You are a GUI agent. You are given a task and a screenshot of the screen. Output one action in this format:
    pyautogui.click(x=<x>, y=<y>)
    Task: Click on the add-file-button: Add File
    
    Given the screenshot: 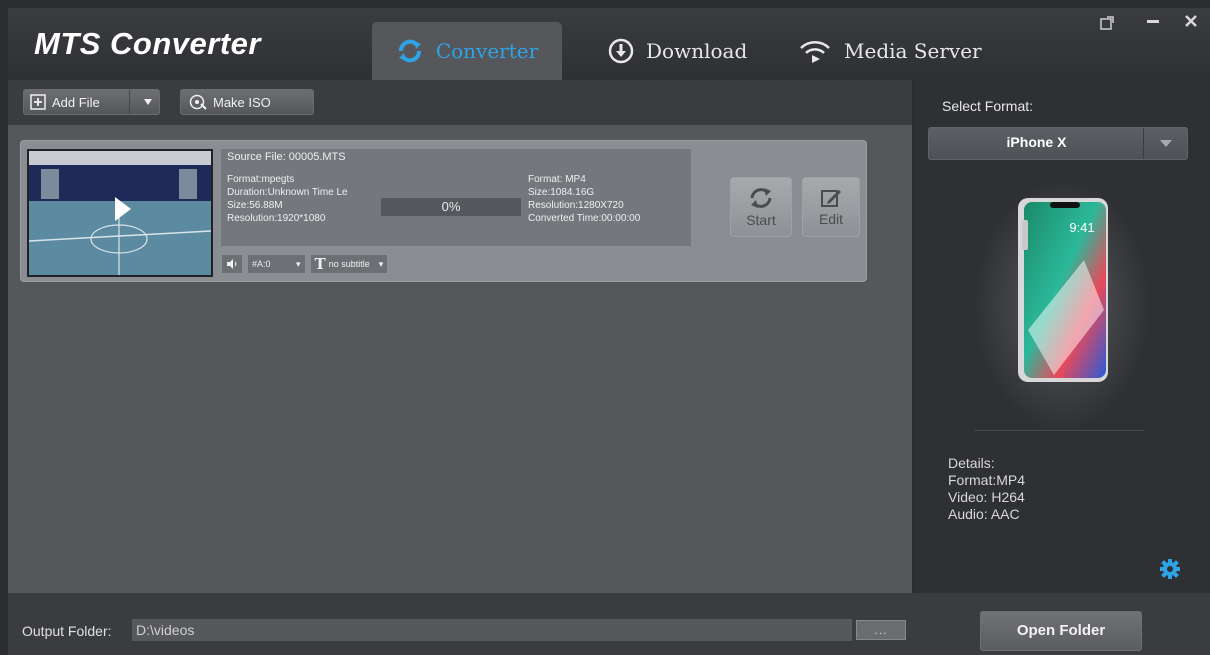 What is the action you would take?
    pyautogui.click(x=91, y=102)
    